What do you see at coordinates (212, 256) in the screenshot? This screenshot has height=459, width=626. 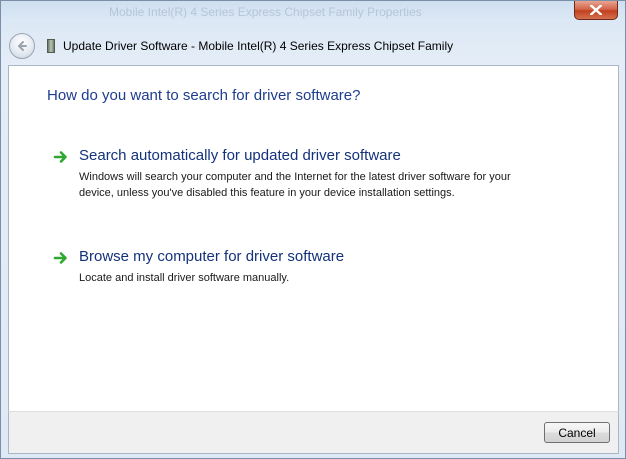 I see `option-title: Browse my computer for driver software` at bounding box center [212, 256].